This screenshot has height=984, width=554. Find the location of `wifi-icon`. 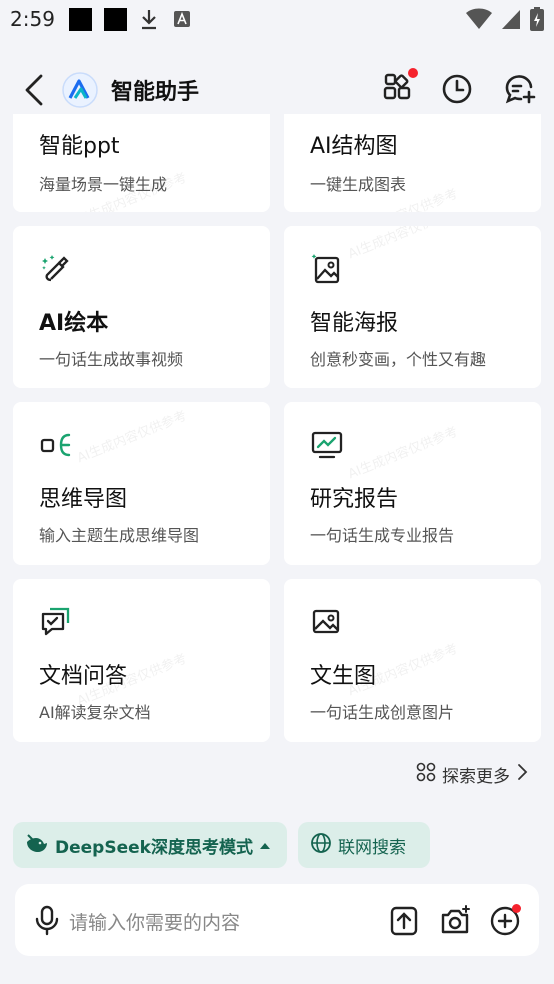

wifi-icon is located at coordinates (479, 21).